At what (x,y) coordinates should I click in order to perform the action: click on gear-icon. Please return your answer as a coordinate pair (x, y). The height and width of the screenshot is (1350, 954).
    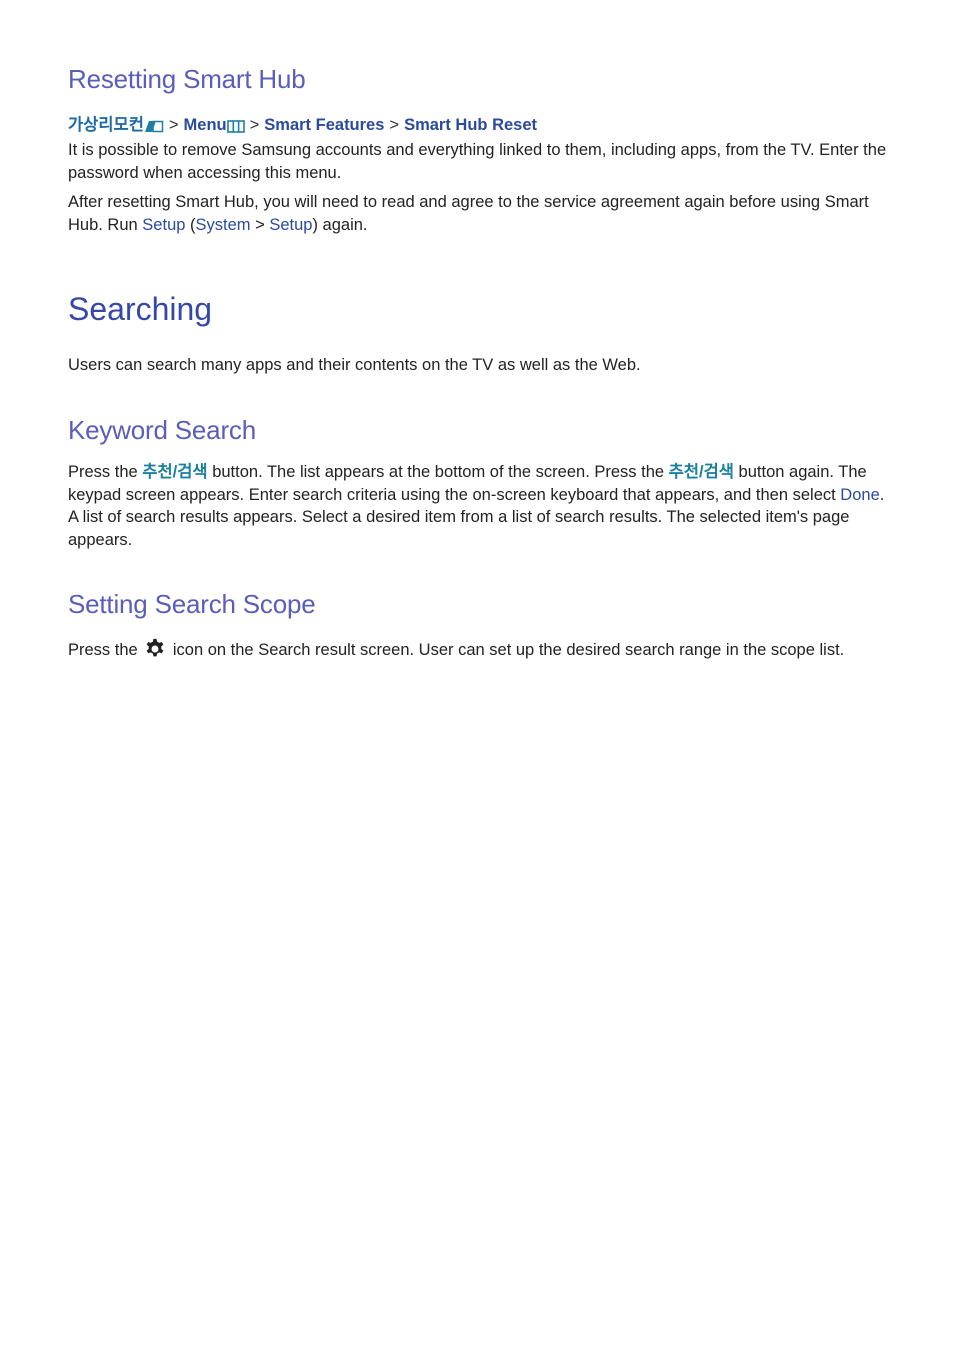
    Looking at the image, I should click on (155, 652).